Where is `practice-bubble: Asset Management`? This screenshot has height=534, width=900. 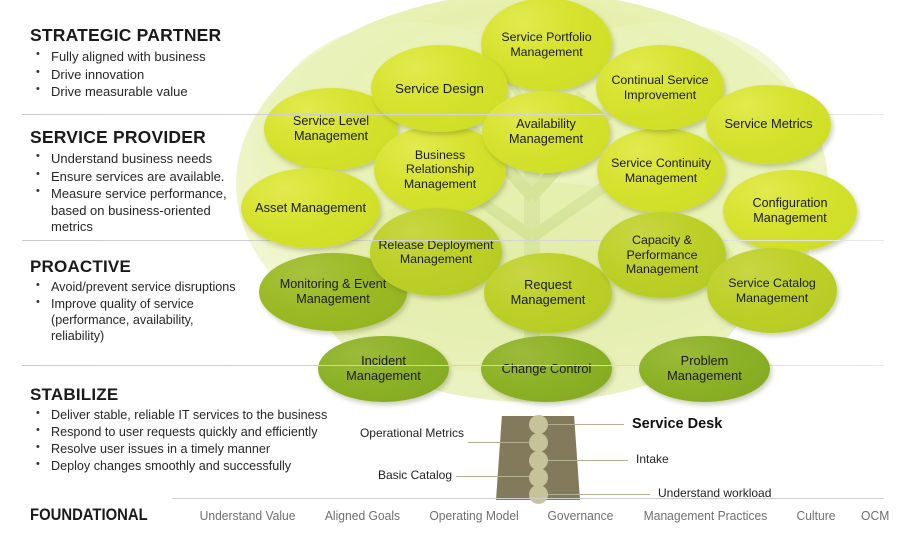
practice-bubble: Asset Management is located at coordinates (310, 208).